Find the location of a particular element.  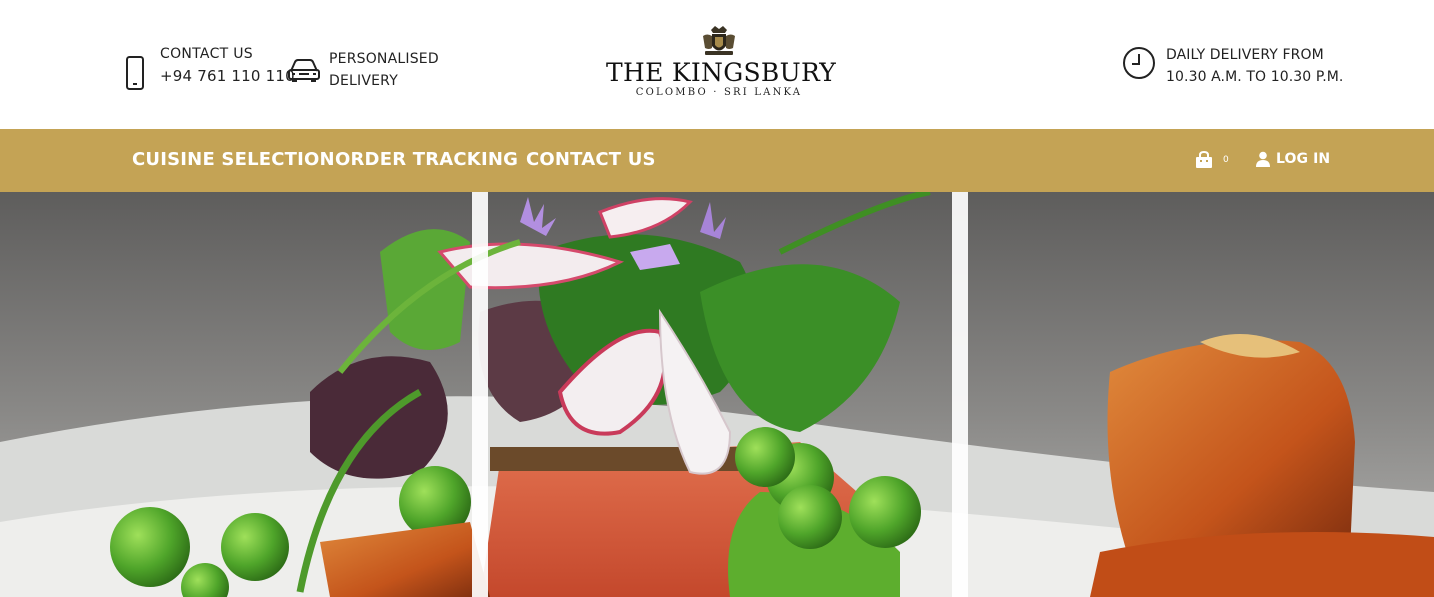

clock-icon is located at coordinates (1139, 63).